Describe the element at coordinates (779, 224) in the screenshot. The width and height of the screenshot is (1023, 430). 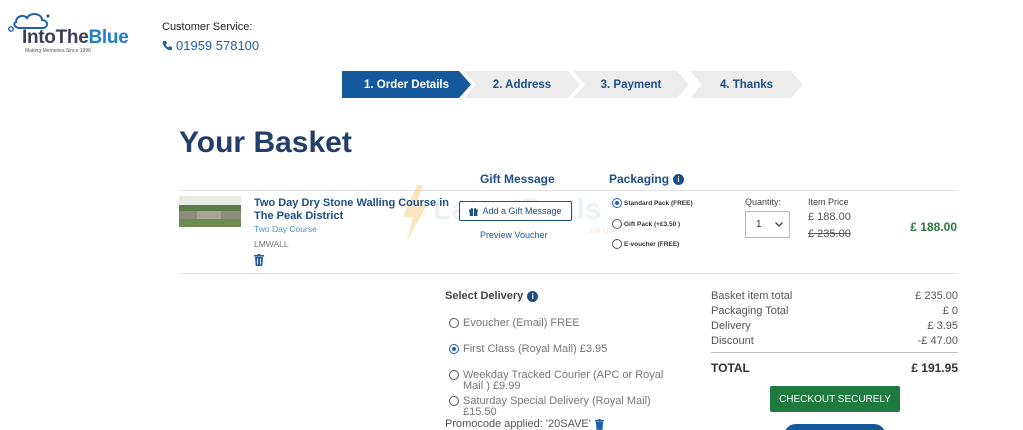
I see `chevron-down-icon` at that location.